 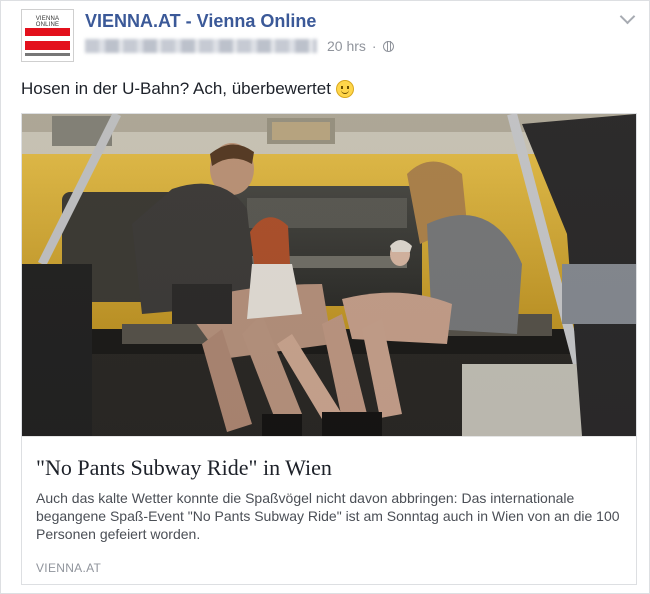 What do you see at coordinates (346, 46) in the screenshot?
I see `post-timestamp: 20 hrs` at bounding box center [346, 46].